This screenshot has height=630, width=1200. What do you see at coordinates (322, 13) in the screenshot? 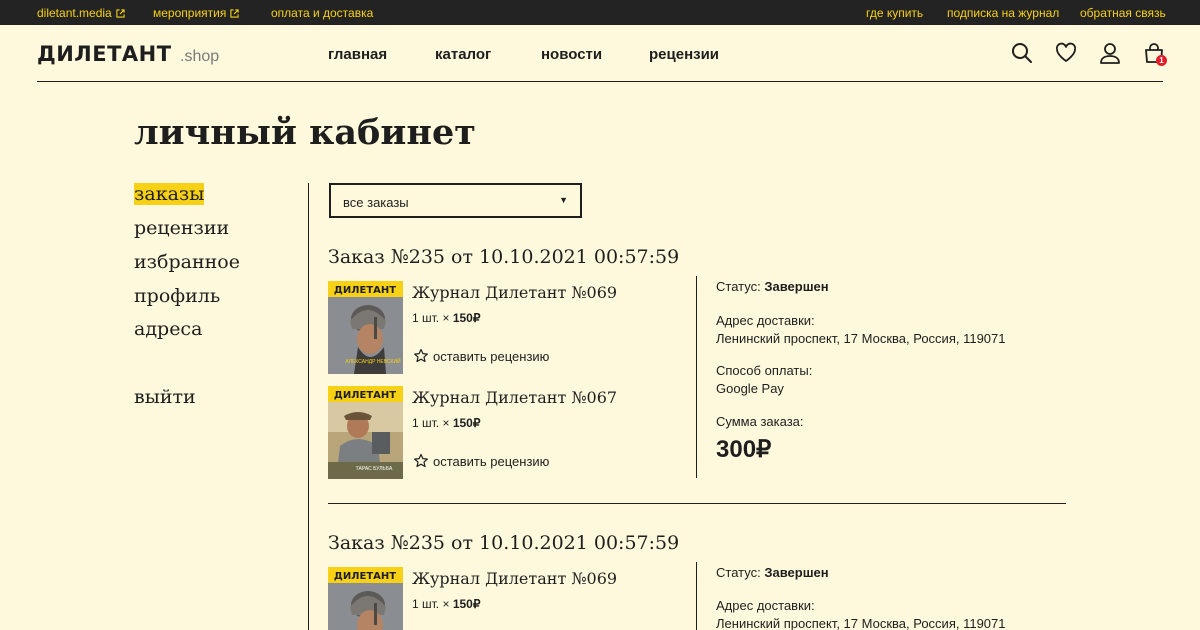
I see `topbar-link-payment-delivery: оплата и доставка` at bounding box center [322, 13].